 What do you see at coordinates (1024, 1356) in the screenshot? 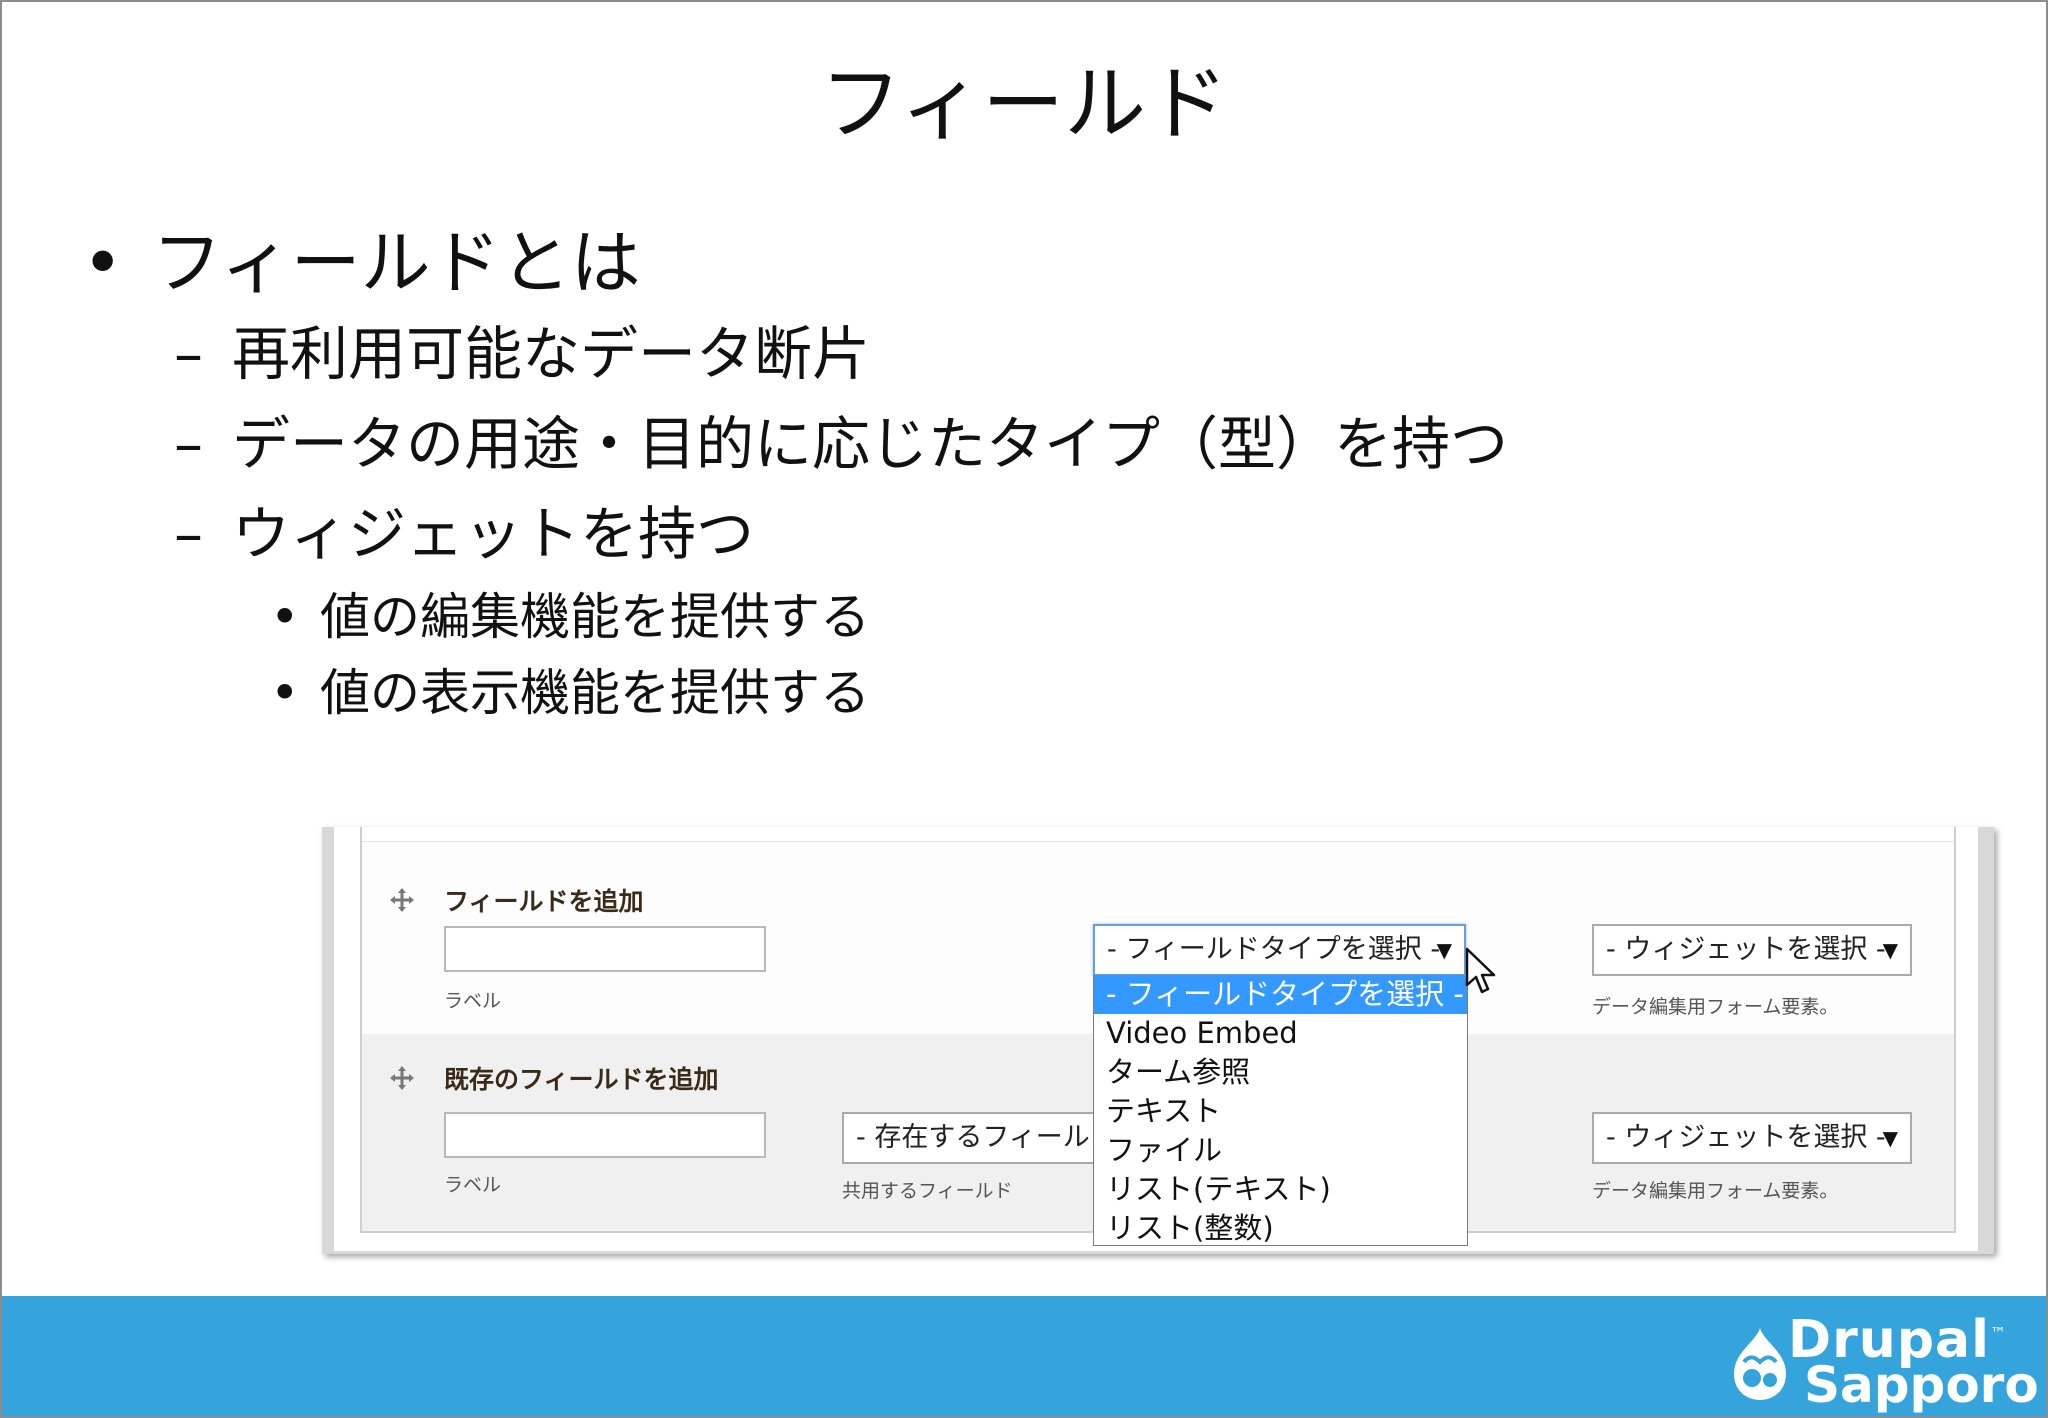
I see `footer-bar: Drupal™ Sapporo` at bounding box center [1024, 1356].